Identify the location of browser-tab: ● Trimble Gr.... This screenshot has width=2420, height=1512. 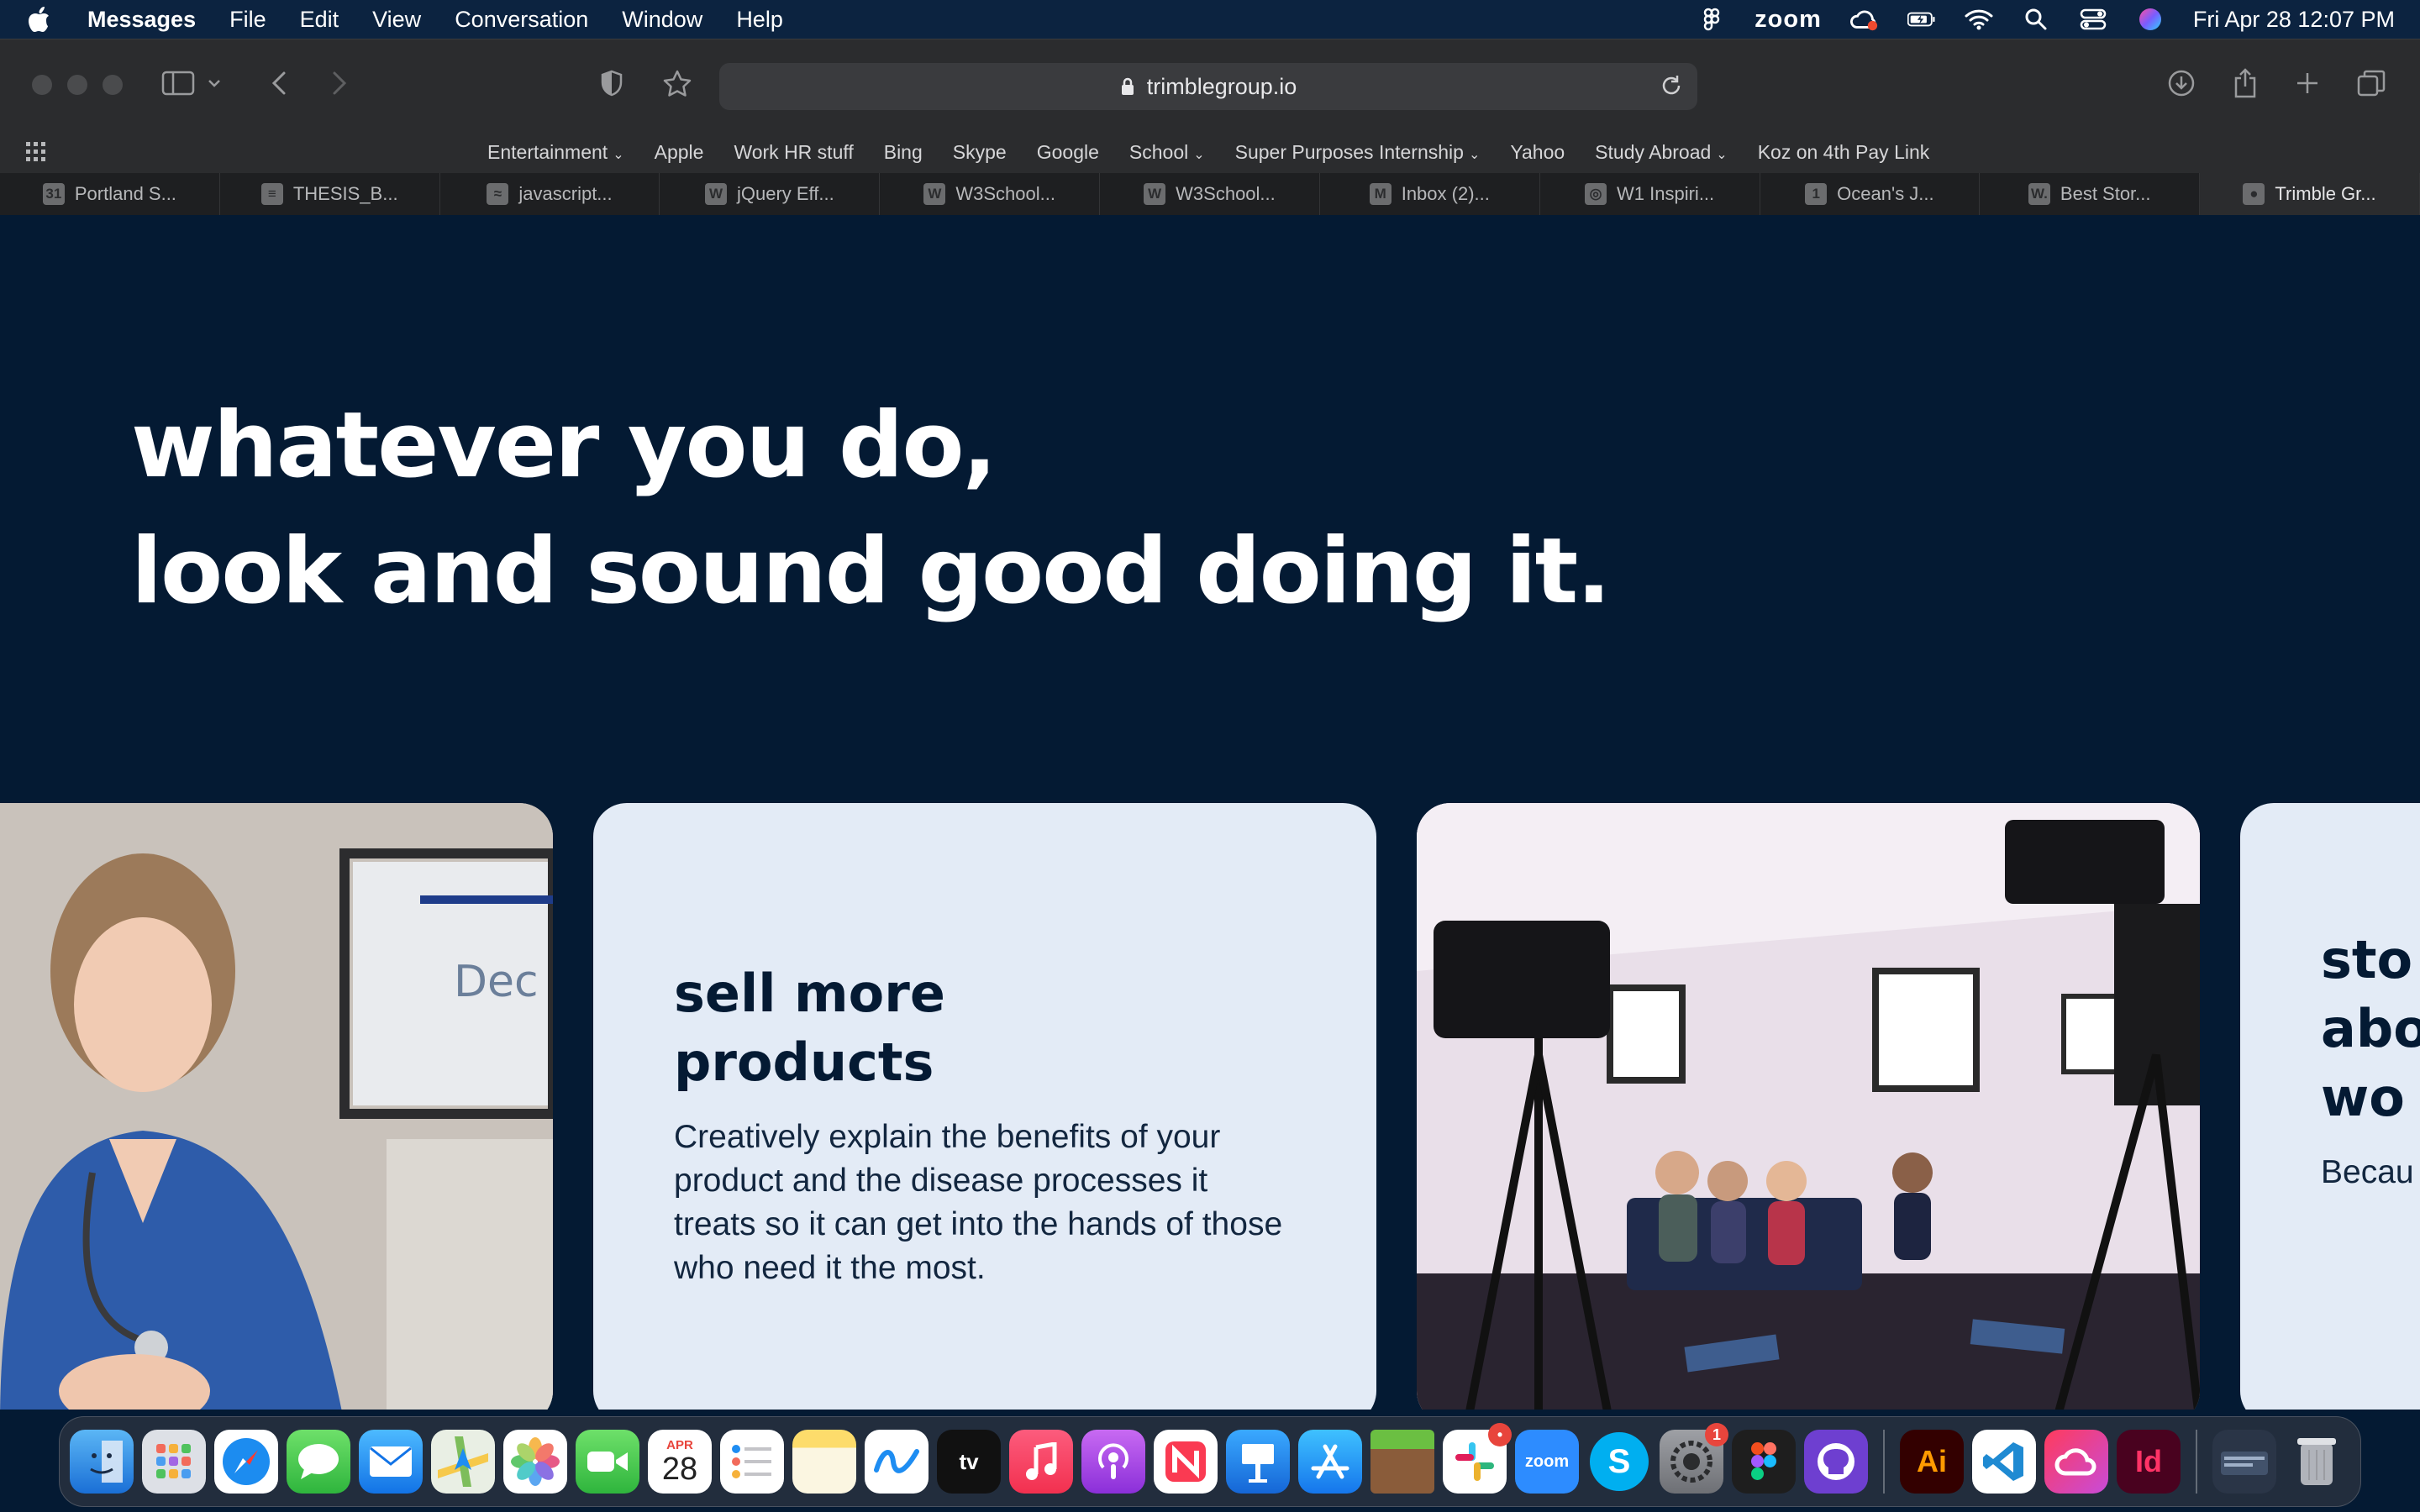
(2310, 194).